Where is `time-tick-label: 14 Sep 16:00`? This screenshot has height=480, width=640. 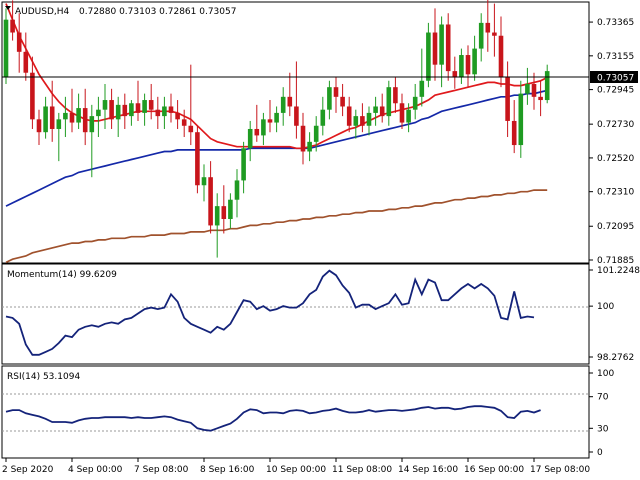 time-tick-label: 14 Sep 16:00 is located at coordinates (428, 470).